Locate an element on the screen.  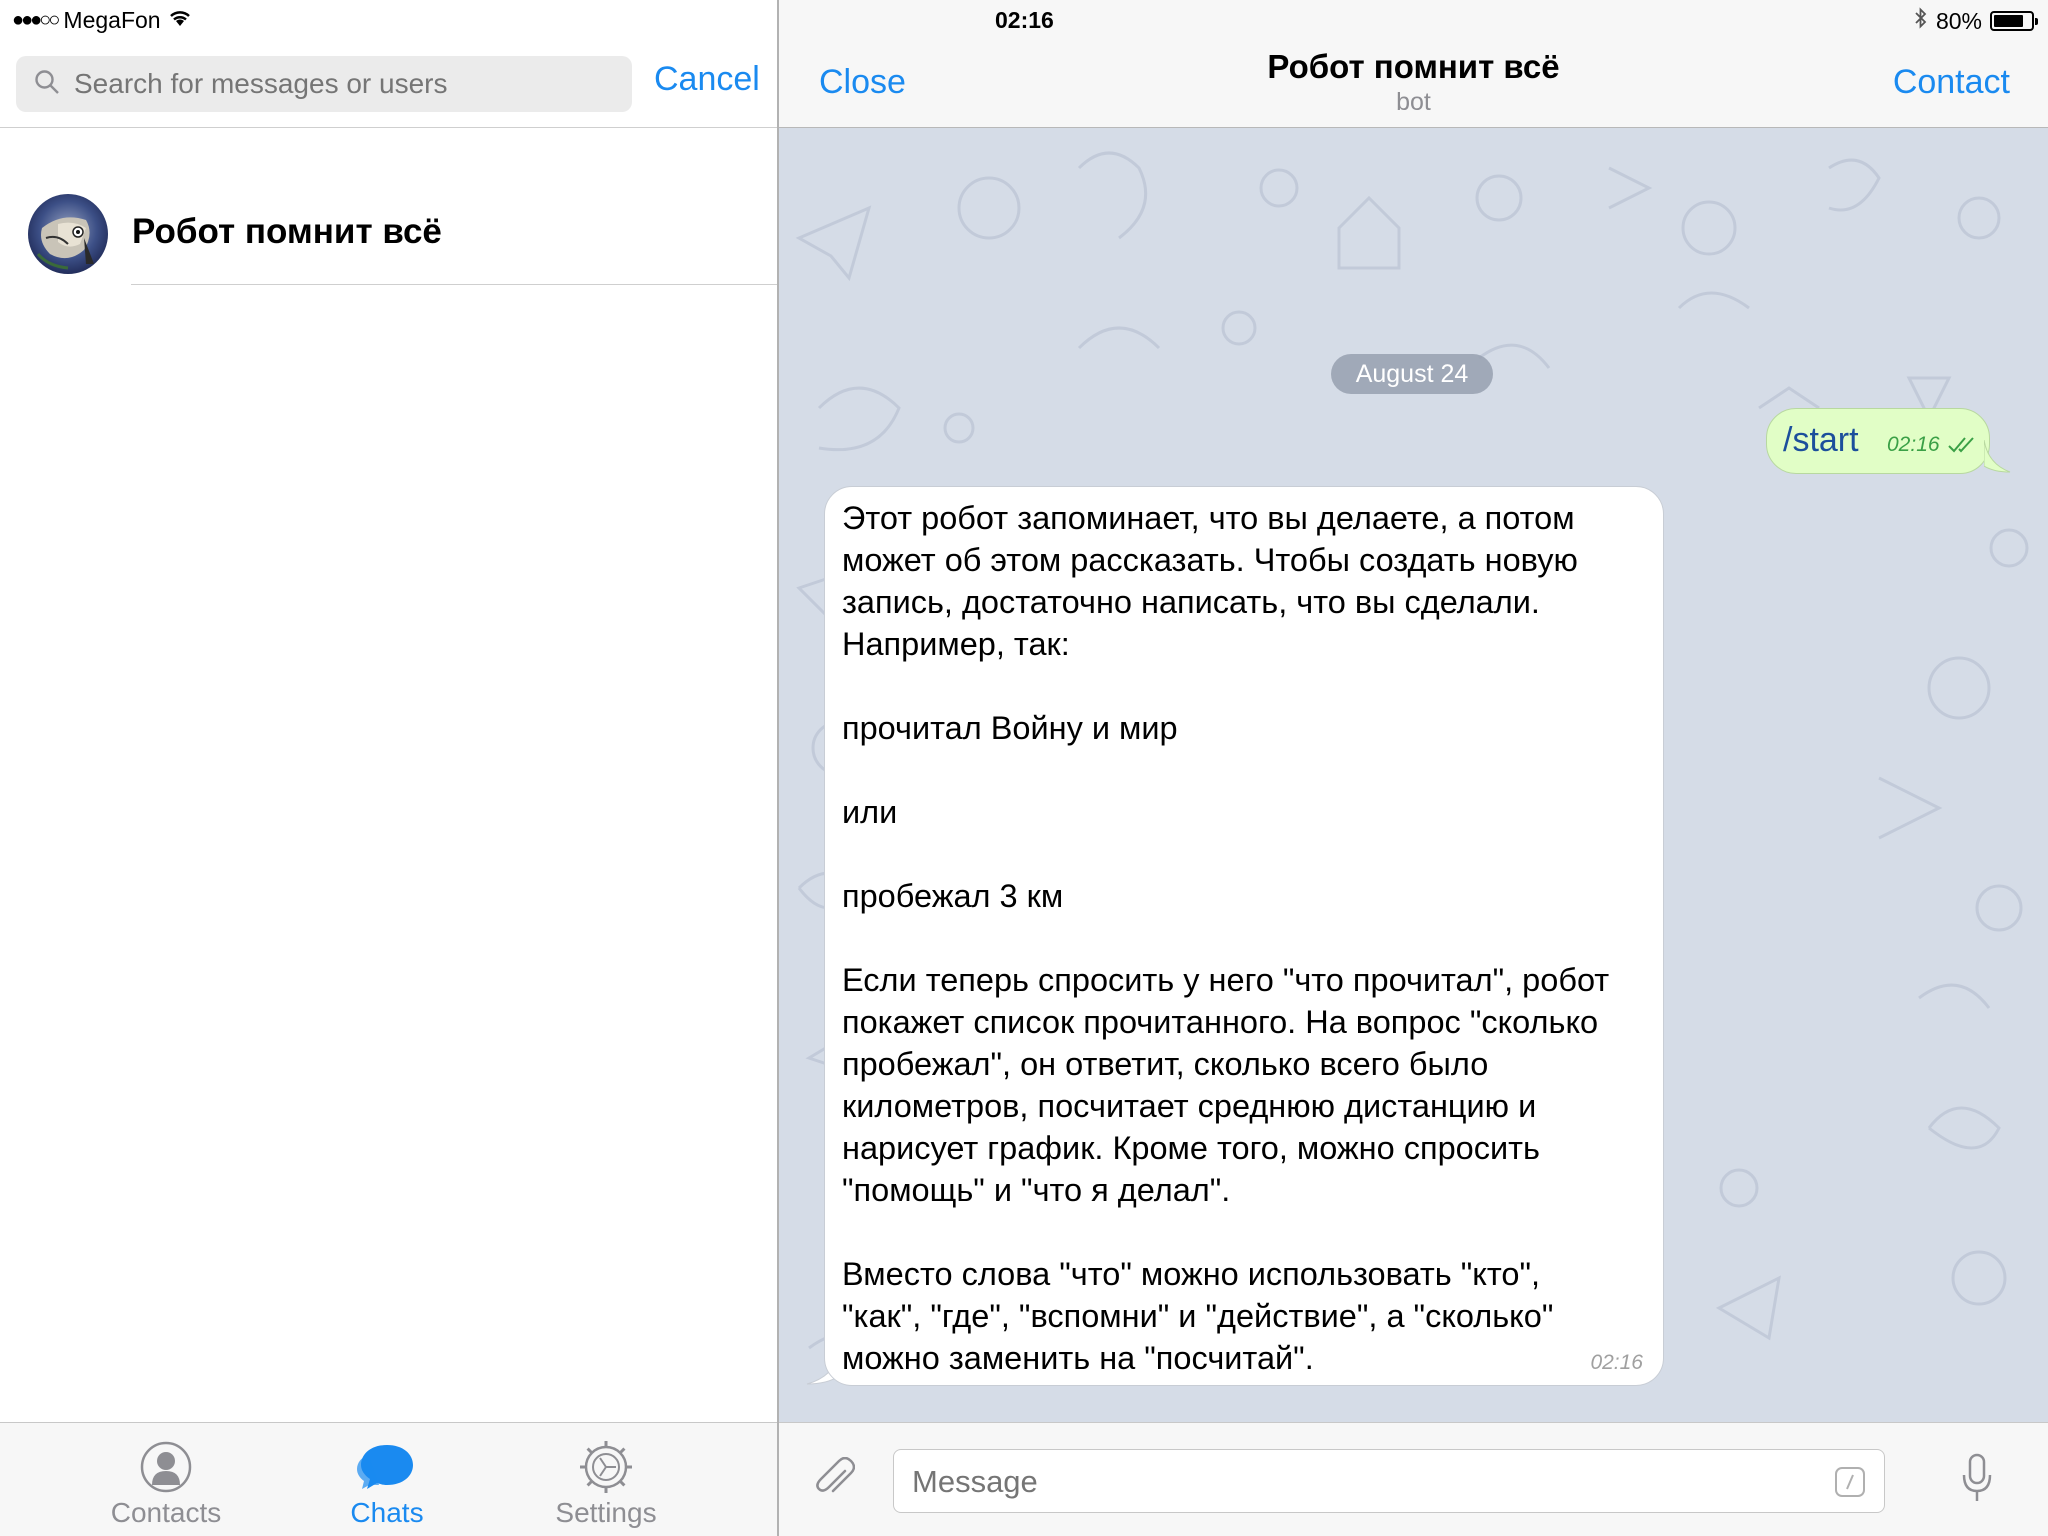
search-box is located at coordinates (324, 84).